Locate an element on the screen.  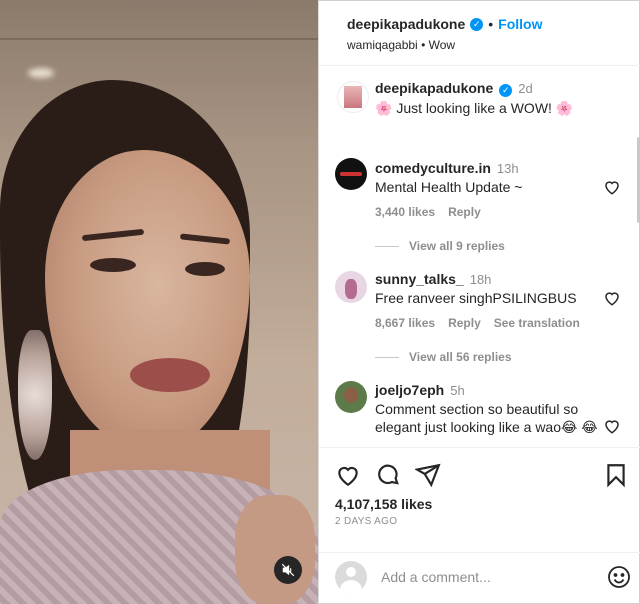
comment-time: 13h is located at coordinates (508, 168).